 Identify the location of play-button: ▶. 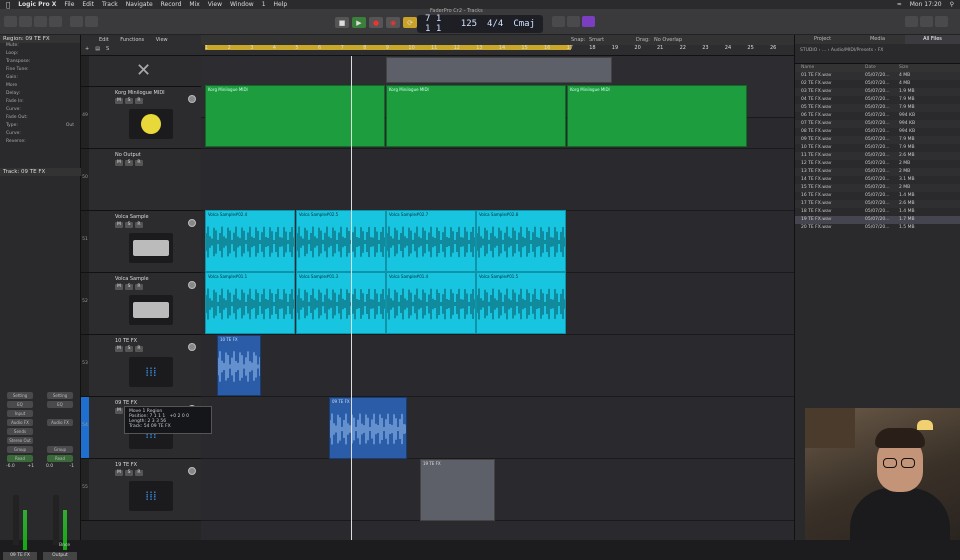
(359, 22).